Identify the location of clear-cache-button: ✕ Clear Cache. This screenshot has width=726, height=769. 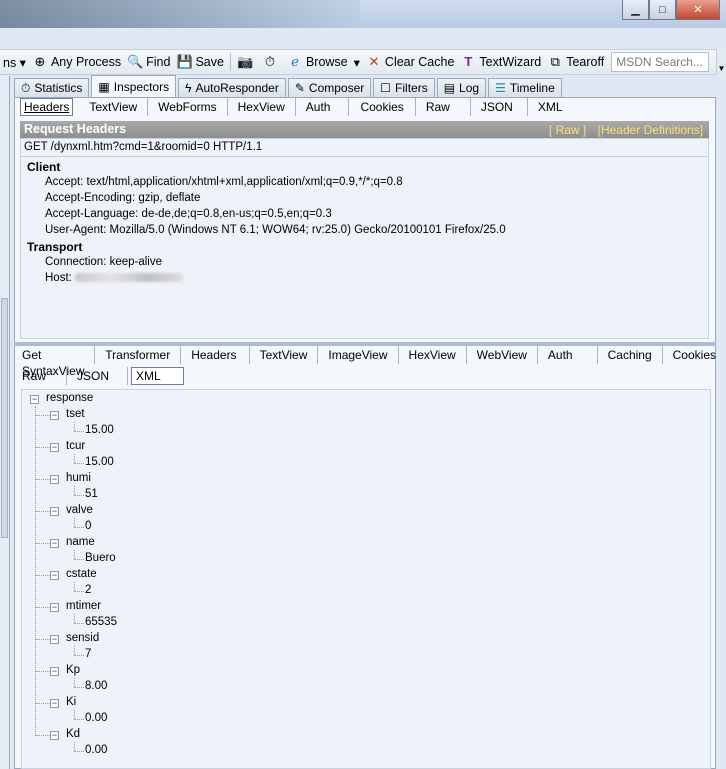
(410, 62).